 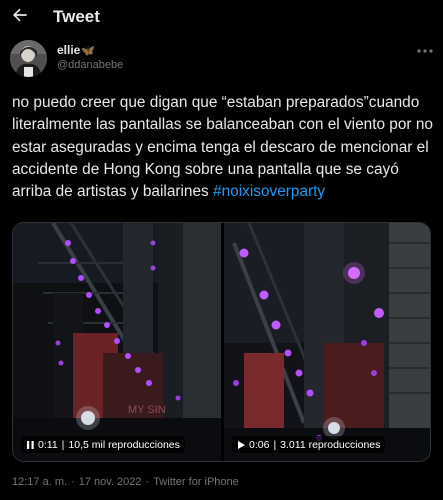 I want to click on play-icon, so click(x=241, y=445).